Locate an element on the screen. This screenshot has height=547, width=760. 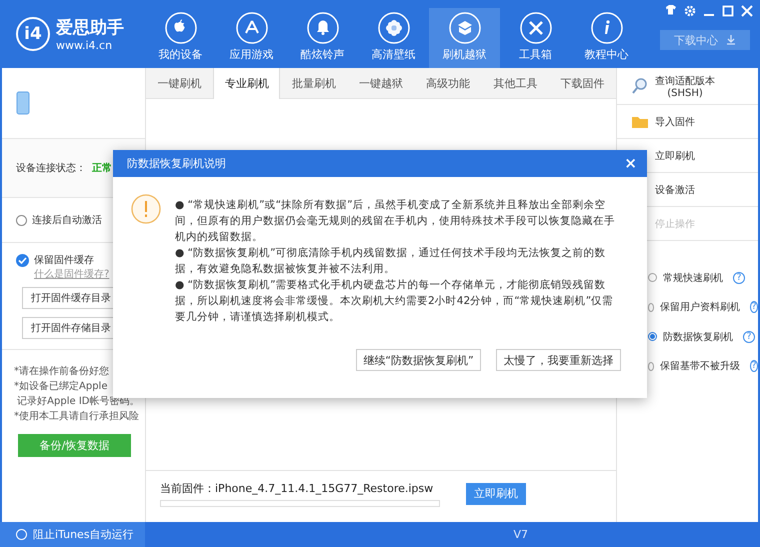
flash-mode-label: 保留基带不被升级 is located at coordinates (700, 367).